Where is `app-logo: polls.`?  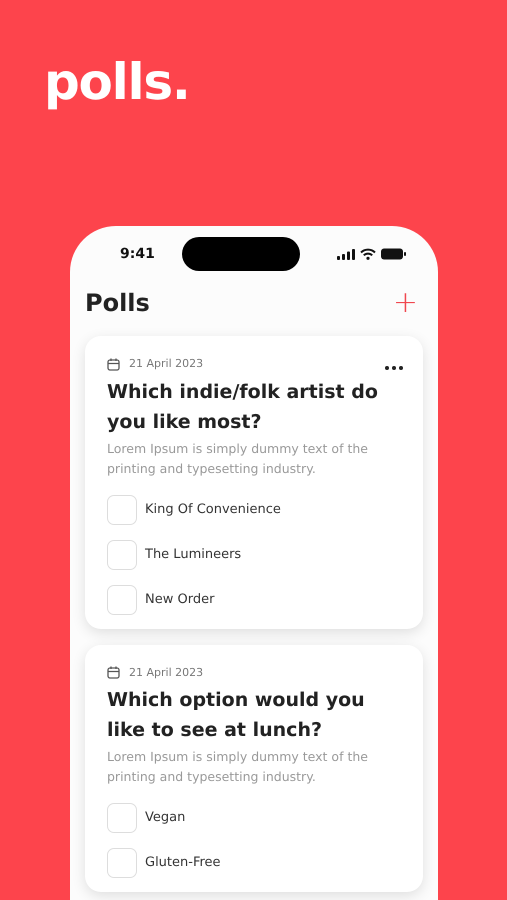
app-logo: polls. is located at coordinates (117, 82).